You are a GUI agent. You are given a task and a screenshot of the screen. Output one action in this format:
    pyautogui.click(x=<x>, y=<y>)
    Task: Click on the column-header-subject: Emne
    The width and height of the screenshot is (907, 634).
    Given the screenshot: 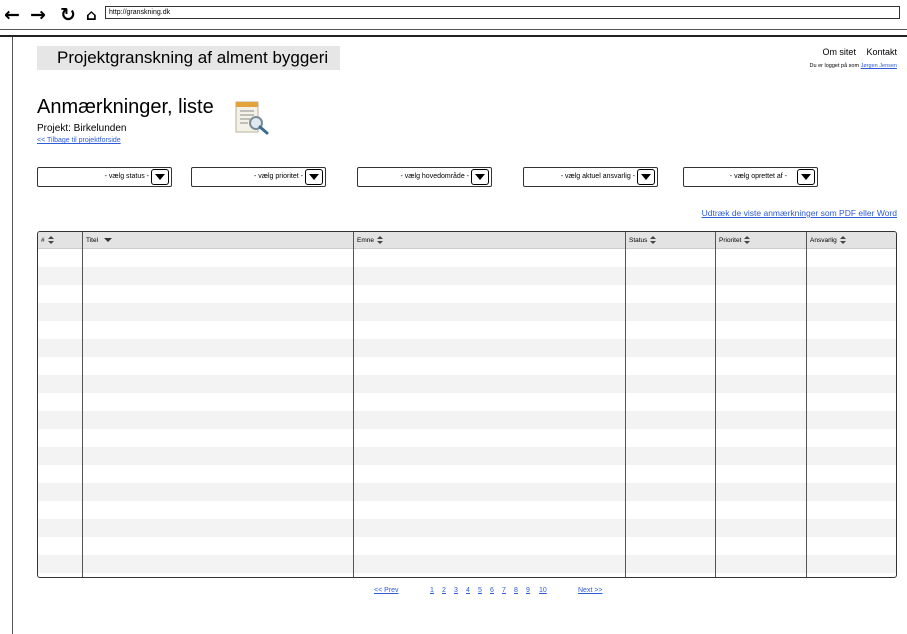 What is the action you would take?
    pyautogui.click(x=368, y=240)
    